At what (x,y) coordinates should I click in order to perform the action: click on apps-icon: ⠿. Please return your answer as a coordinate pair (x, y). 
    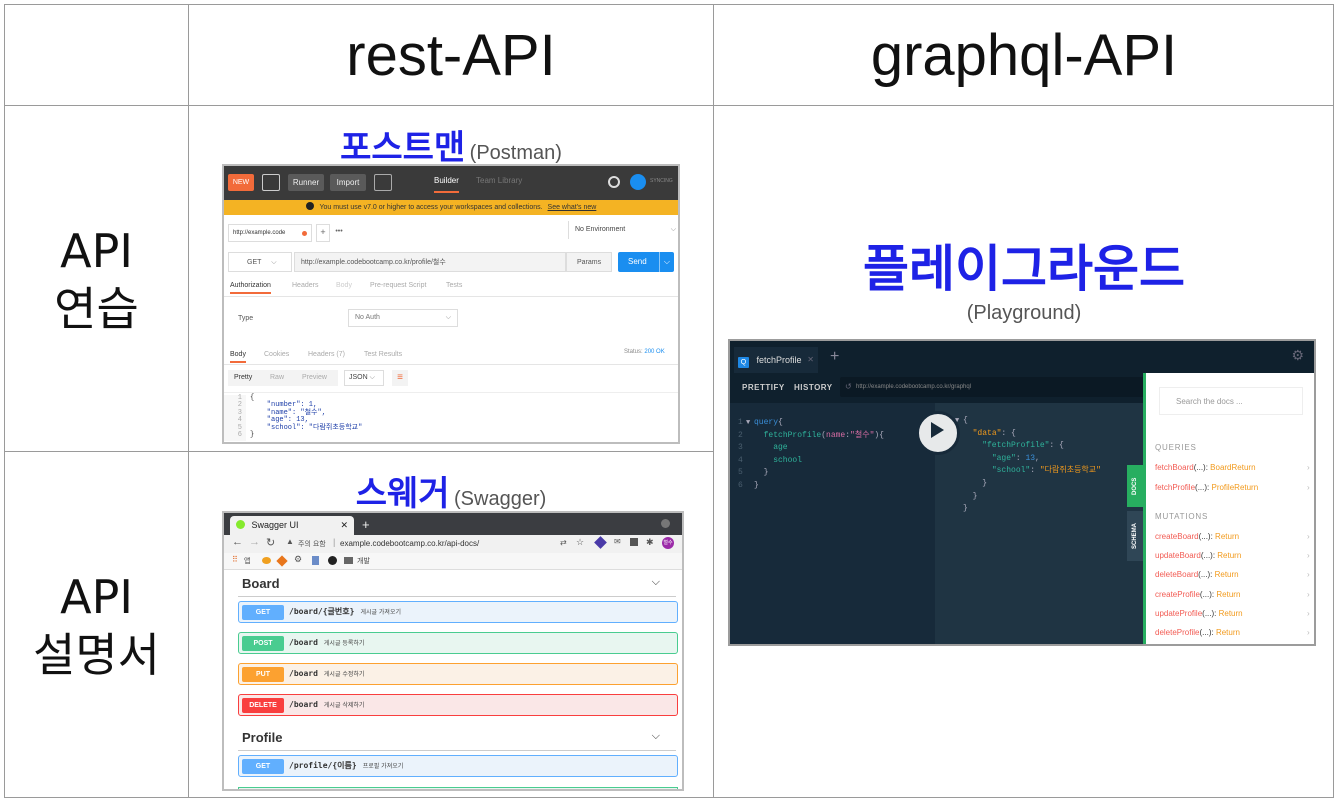
    Looking at the image, I should click on (235, 559).